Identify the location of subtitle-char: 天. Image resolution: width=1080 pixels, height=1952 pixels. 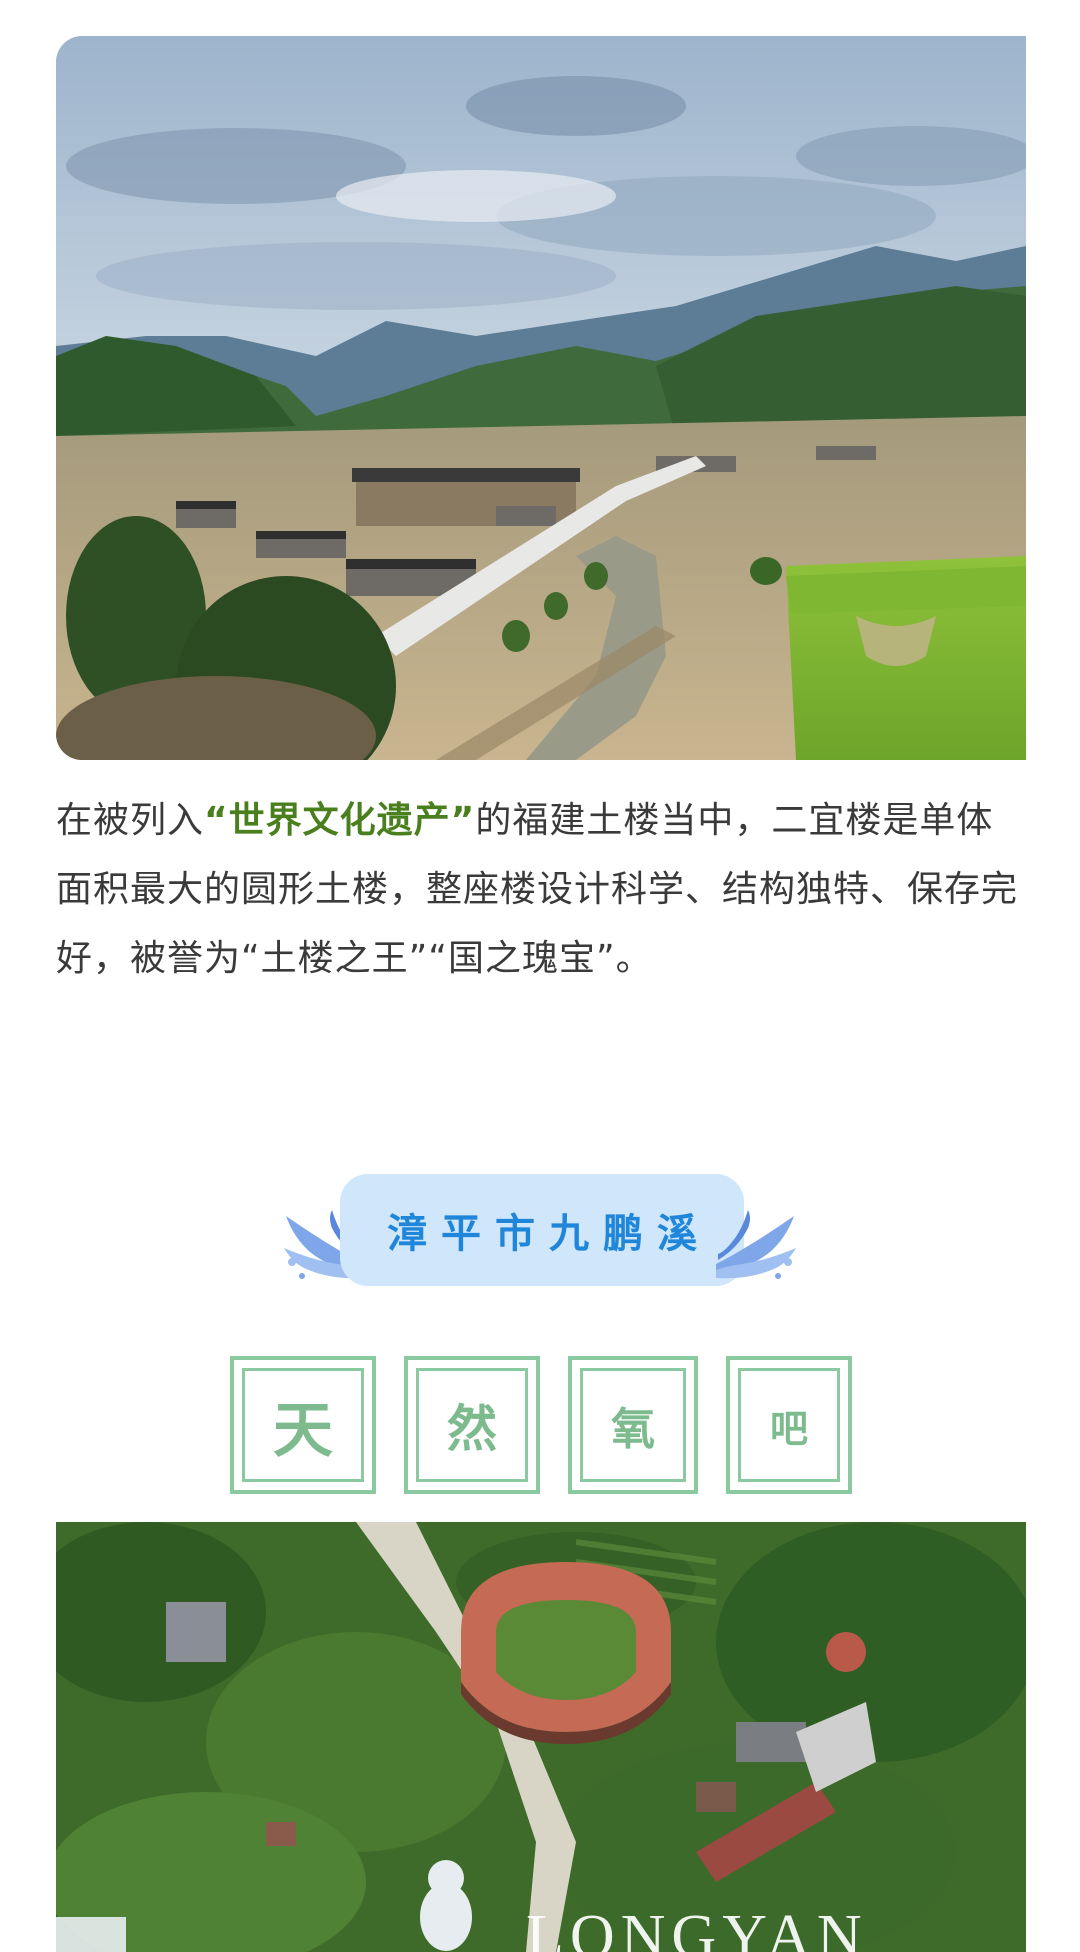
(303, 1425).